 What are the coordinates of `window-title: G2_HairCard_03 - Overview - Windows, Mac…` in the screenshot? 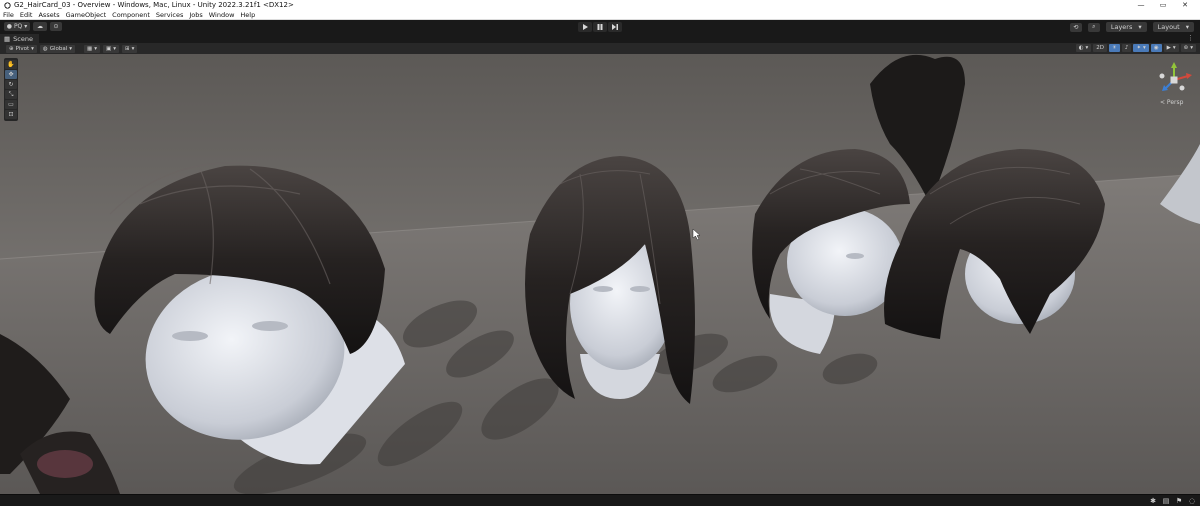 It's located at (154, 5).